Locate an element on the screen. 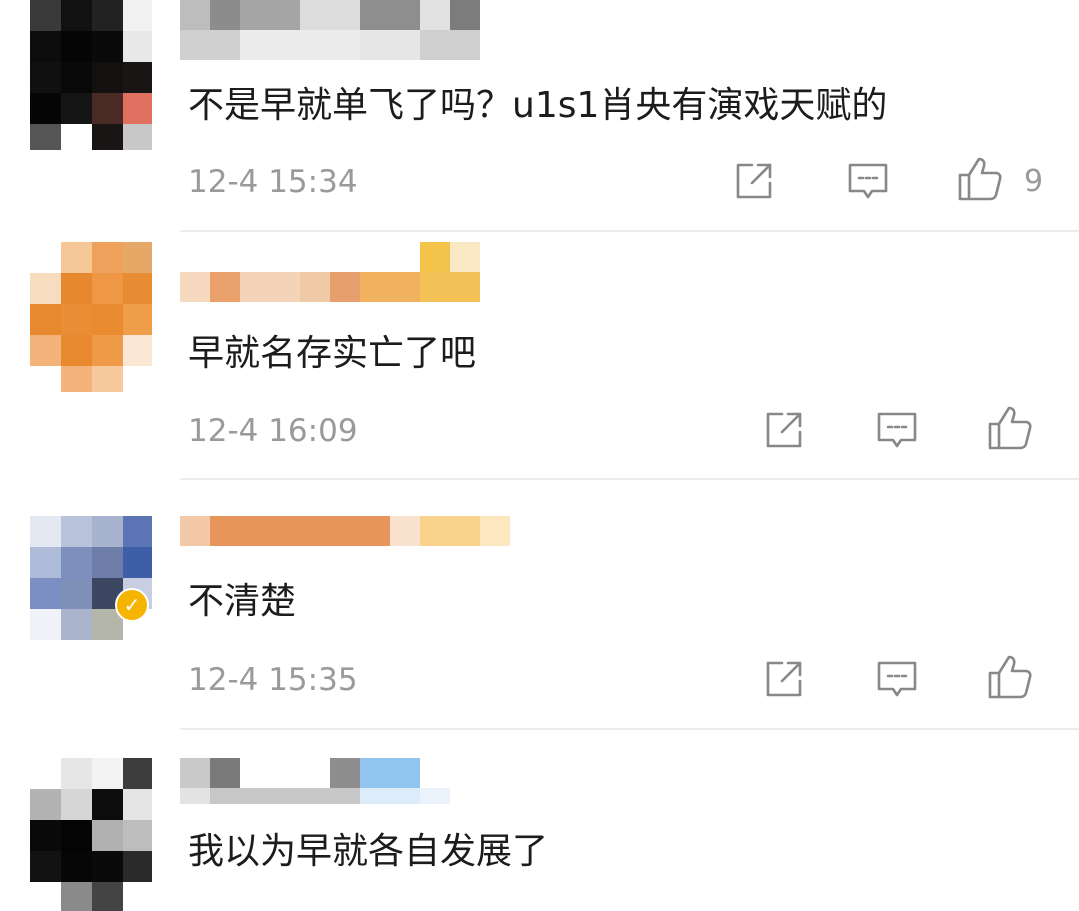 The height and width of the screenshot is (911, 1079). comment-text: 不是早就单飞了吗？u1s1肖央有演戏天赋的 is located at coordinates (538, 105).